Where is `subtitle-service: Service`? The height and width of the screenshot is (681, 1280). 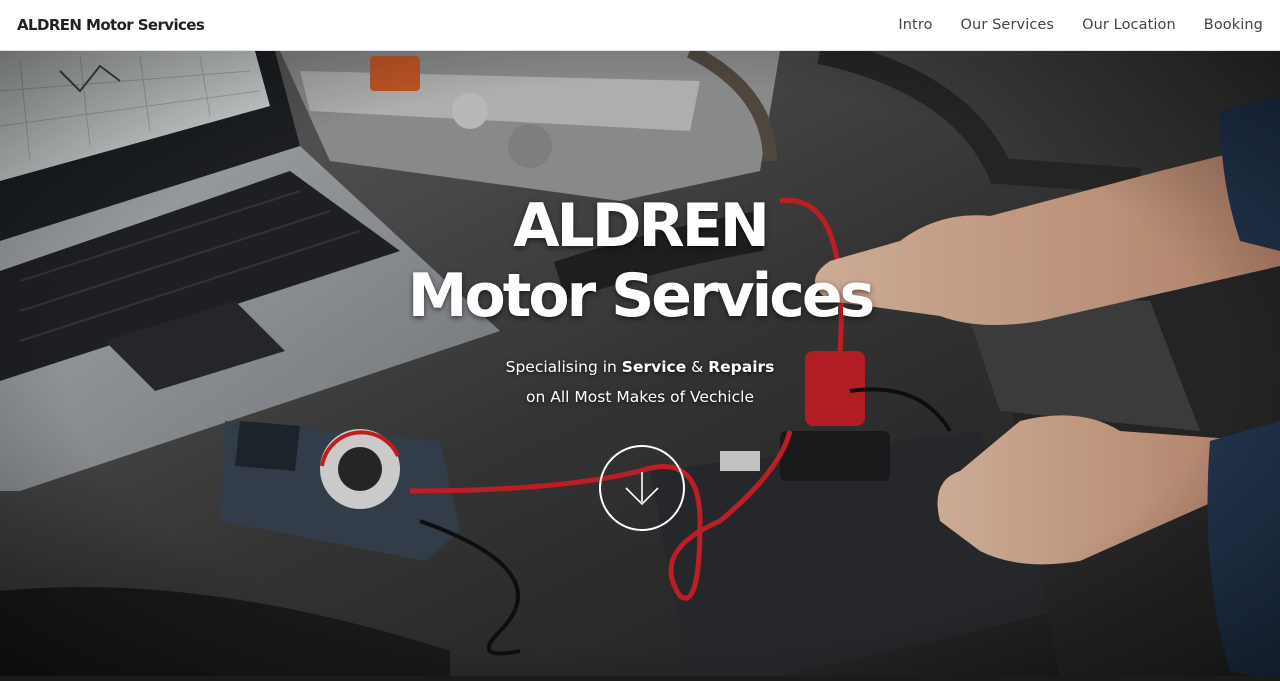 subtitle-service: Service is located at coordinates (654, 367).